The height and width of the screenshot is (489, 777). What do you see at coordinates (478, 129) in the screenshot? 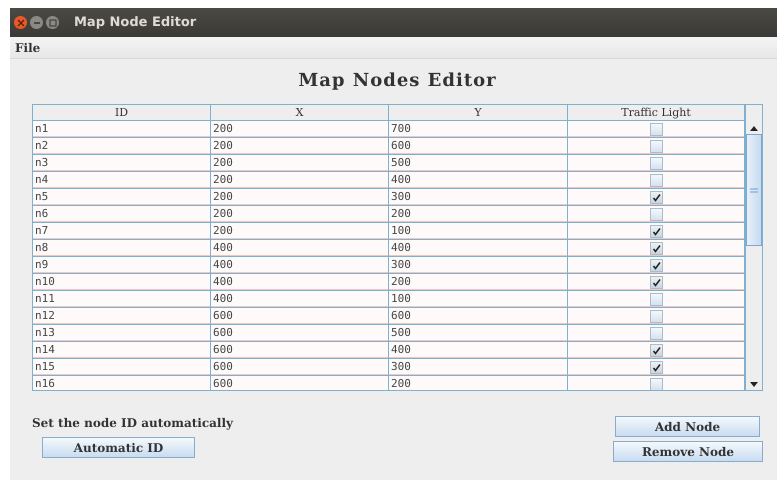
I see `table-cell: 700` at bounding box center [478, 129].